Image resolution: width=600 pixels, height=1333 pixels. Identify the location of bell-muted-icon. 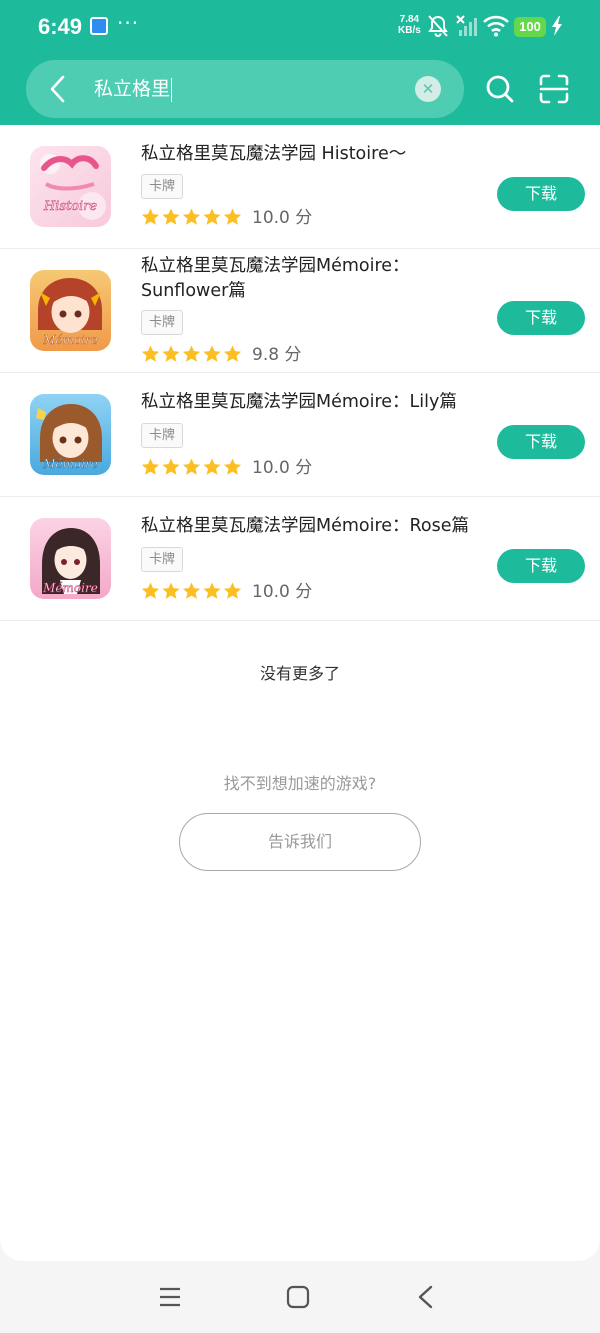
(438, 26).